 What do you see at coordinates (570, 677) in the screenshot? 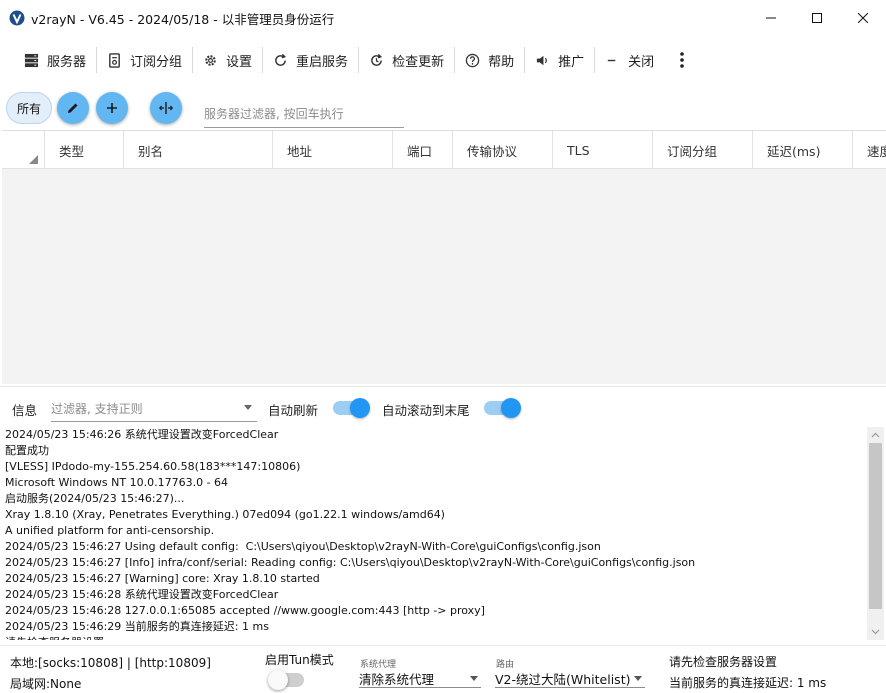
I see `routing-select: V2-绕过大陆(Whitelist)` at bounding box center [570, 677].